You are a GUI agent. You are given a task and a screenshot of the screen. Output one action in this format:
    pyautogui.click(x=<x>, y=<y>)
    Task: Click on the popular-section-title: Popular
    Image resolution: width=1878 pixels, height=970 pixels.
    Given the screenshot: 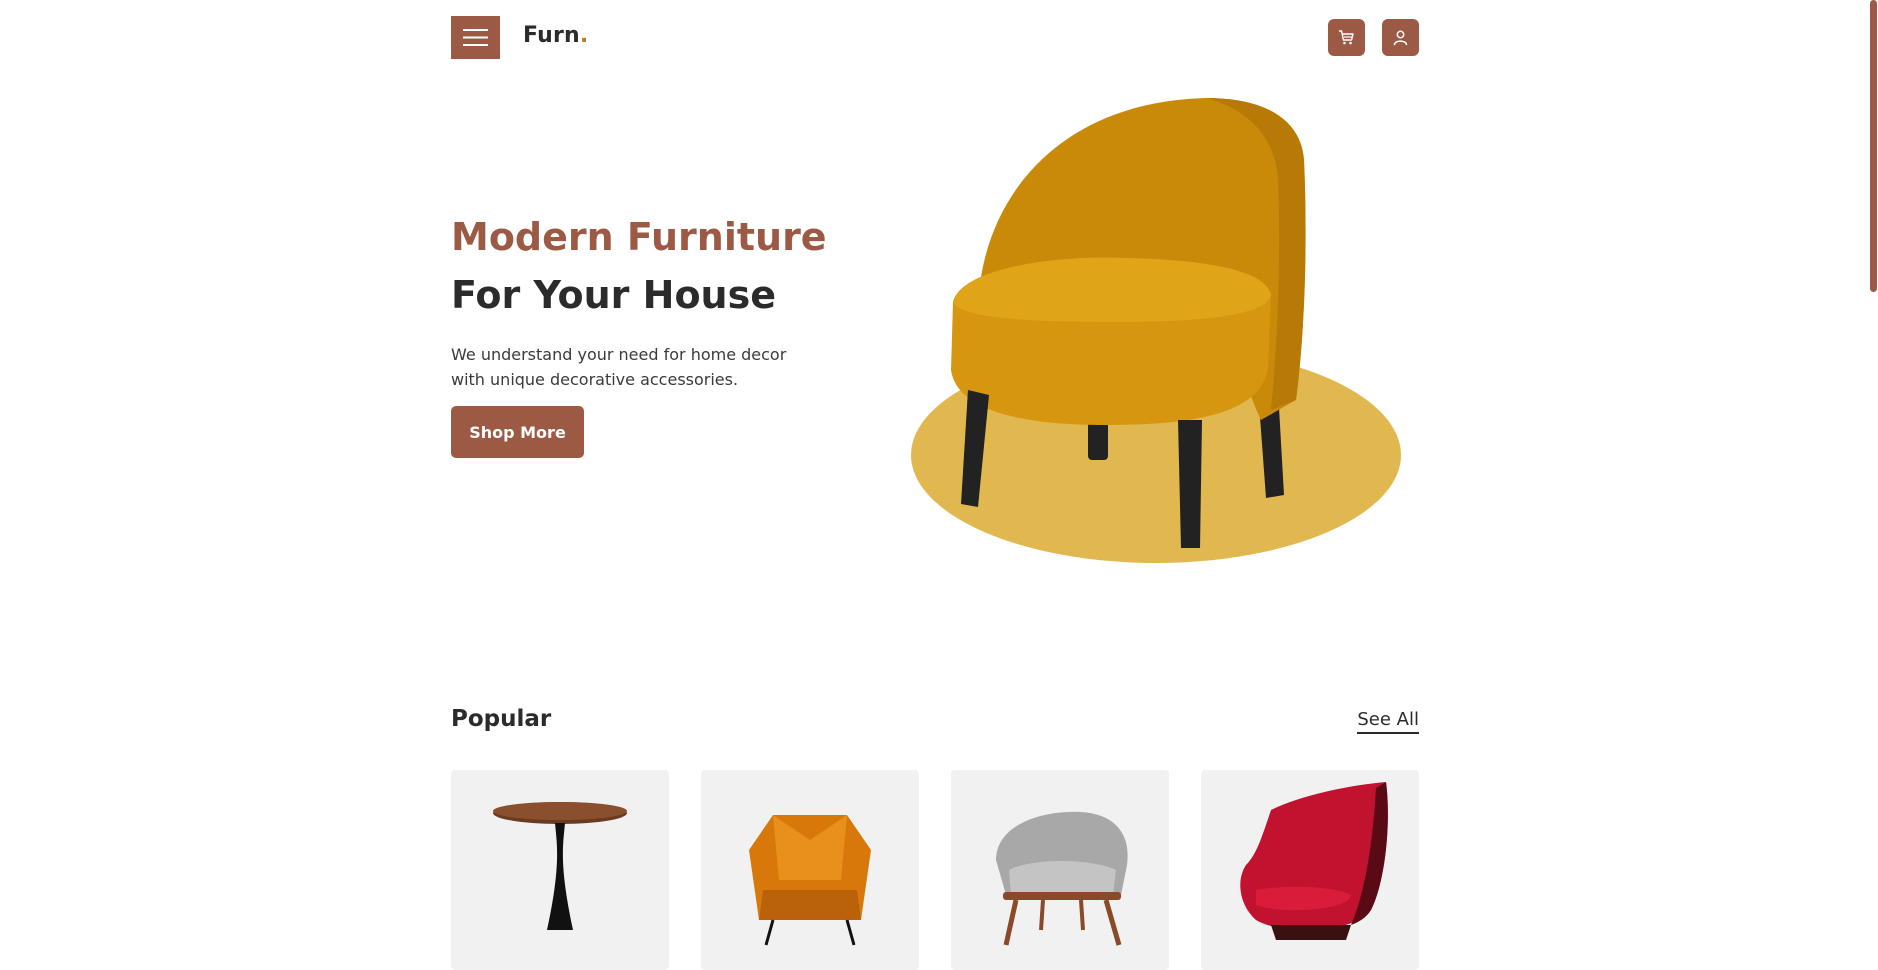 What is the action you would take?
    pyautogui.click(x=501, y=719)
    